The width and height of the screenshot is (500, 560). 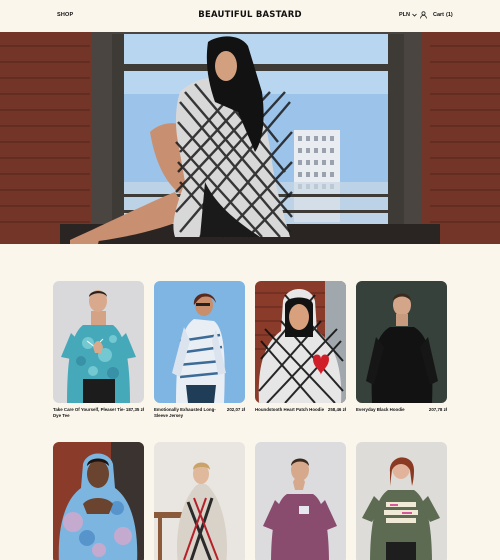 I want to click on product-photo-purple-tee, so click(x=300, y=501).